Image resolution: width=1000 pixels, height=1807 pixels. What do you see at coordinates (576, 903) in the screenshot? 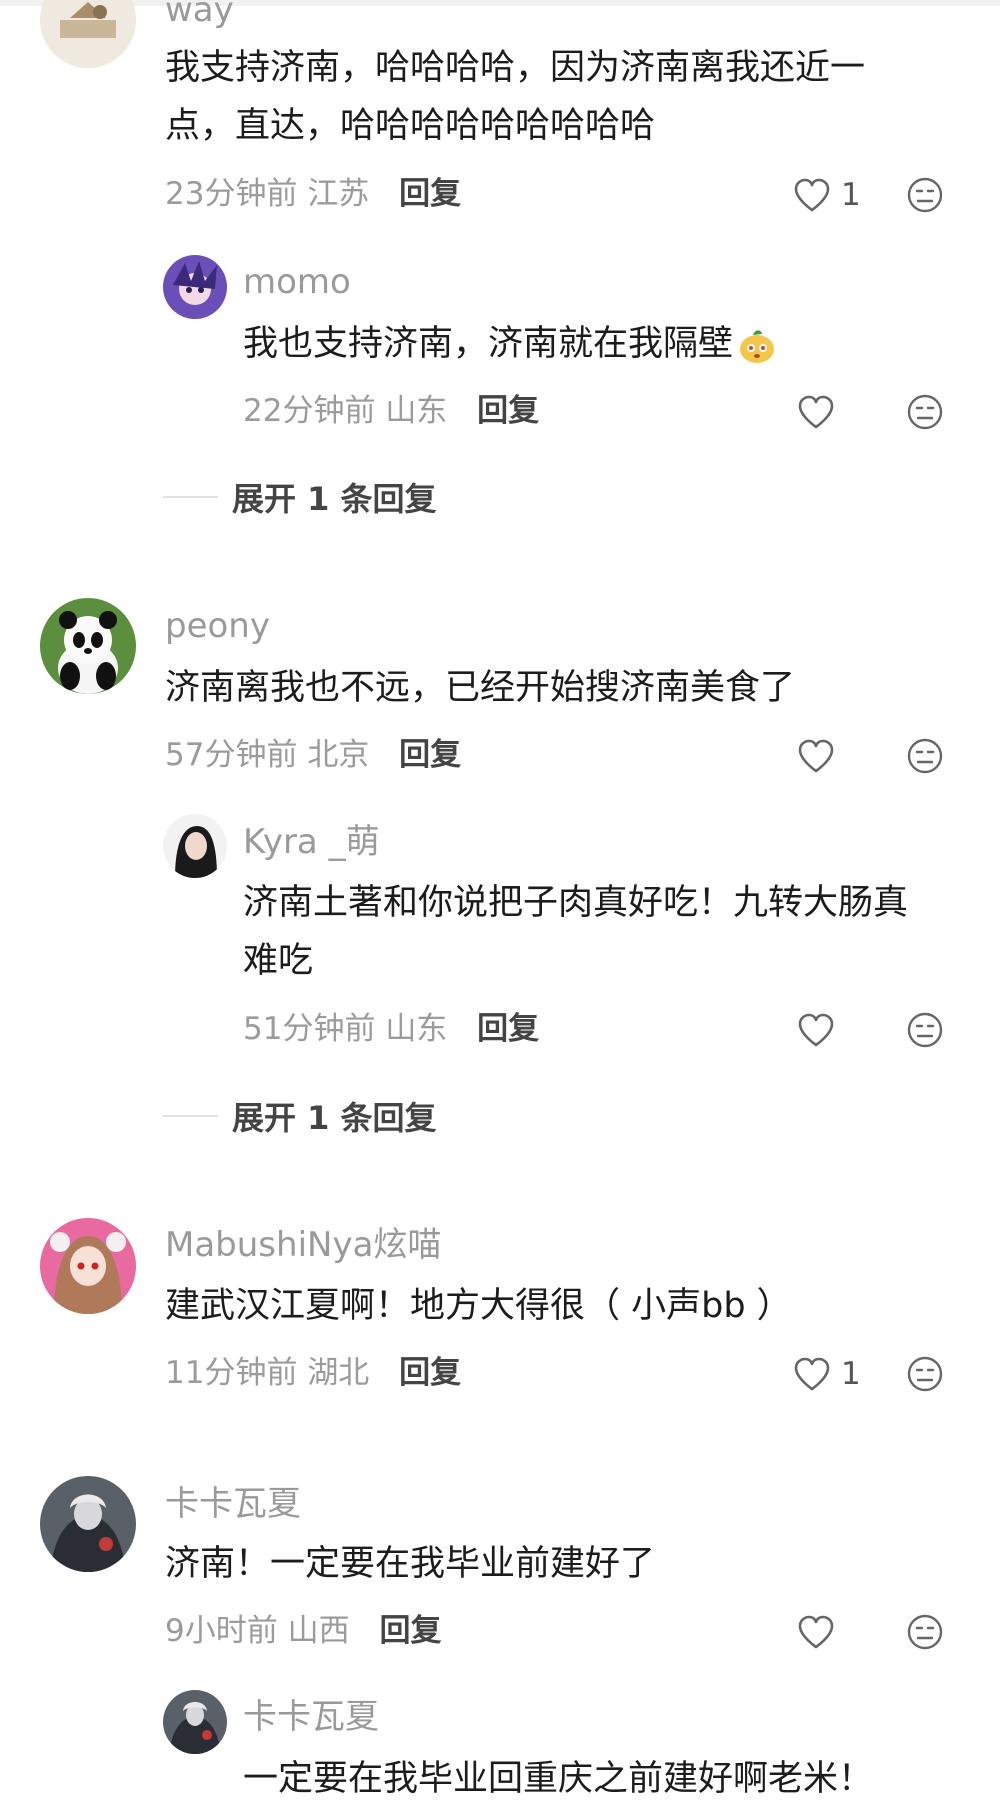
I see `reply-text-line: 济南土著和你说把子肉真好吃！九转大肠真` at bounding box center [576, 903].